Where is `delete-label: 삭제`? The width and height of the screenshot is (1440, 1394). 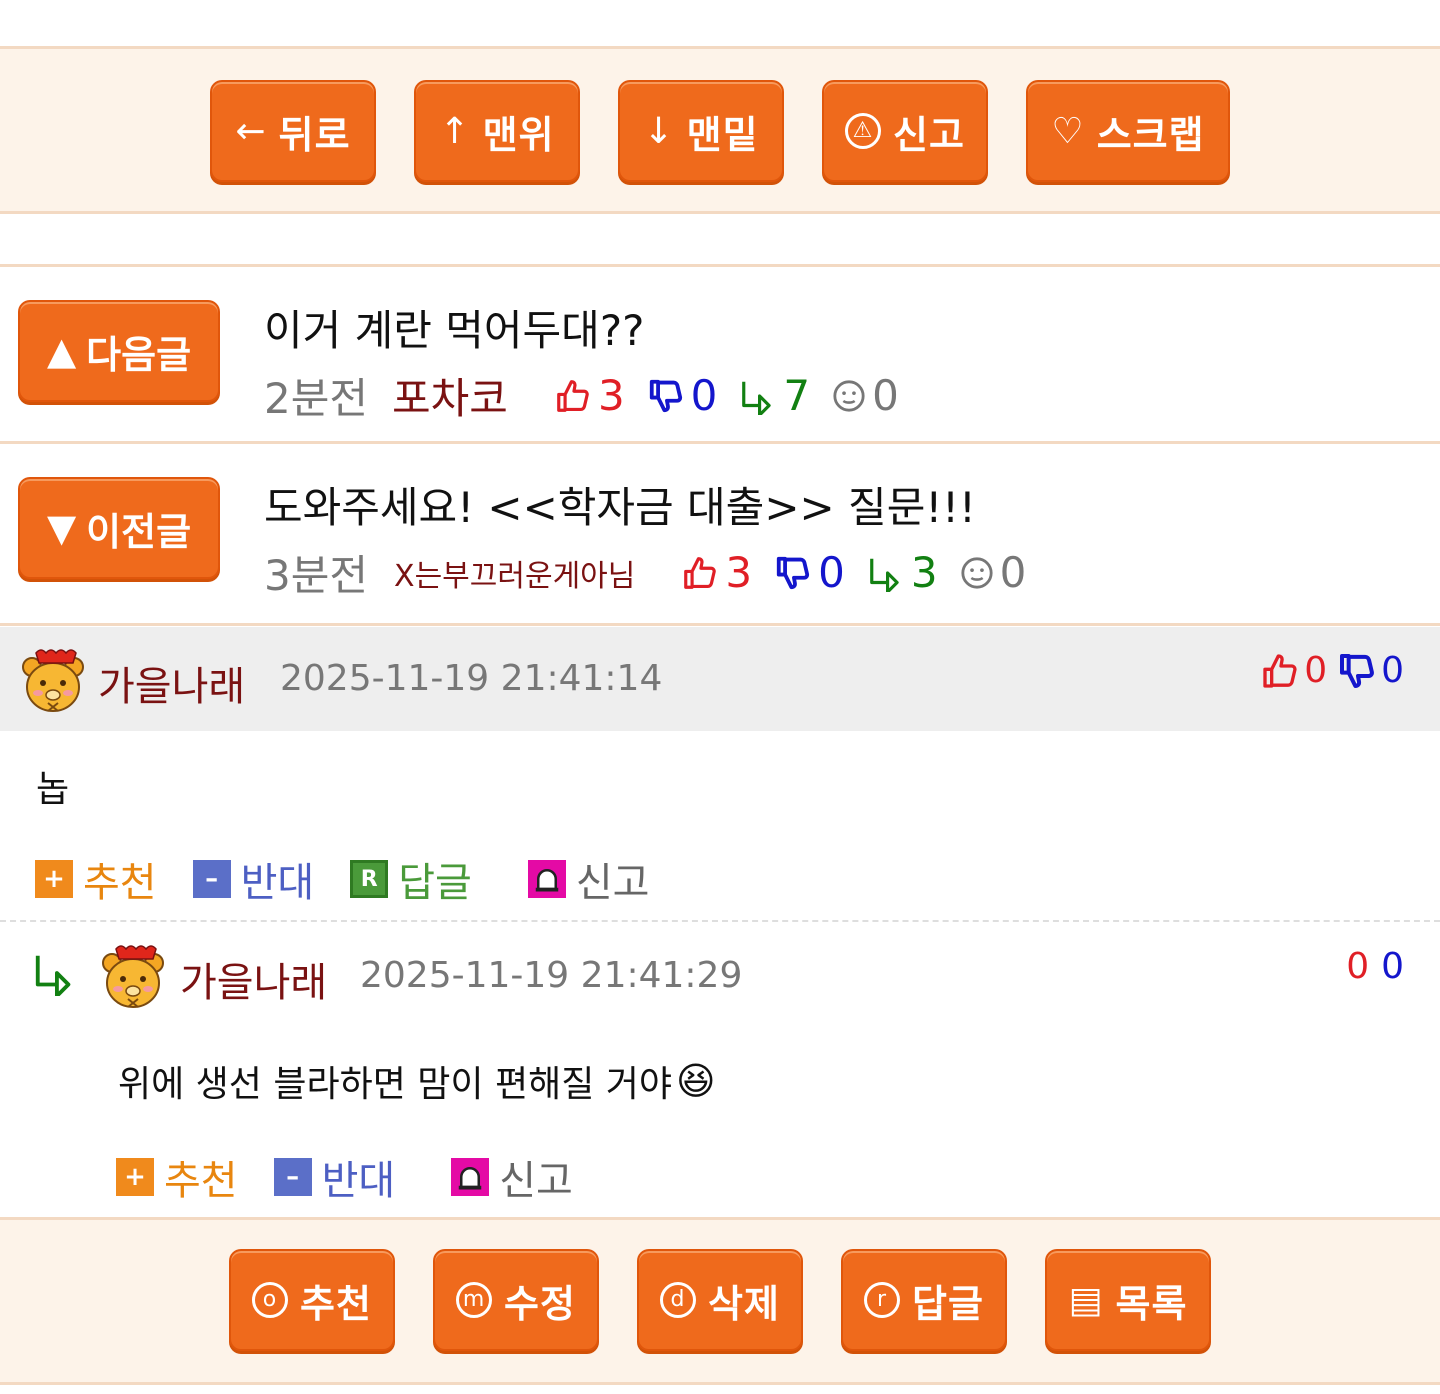 delete-label: 삭제 is located at coordinates (744, 1303).